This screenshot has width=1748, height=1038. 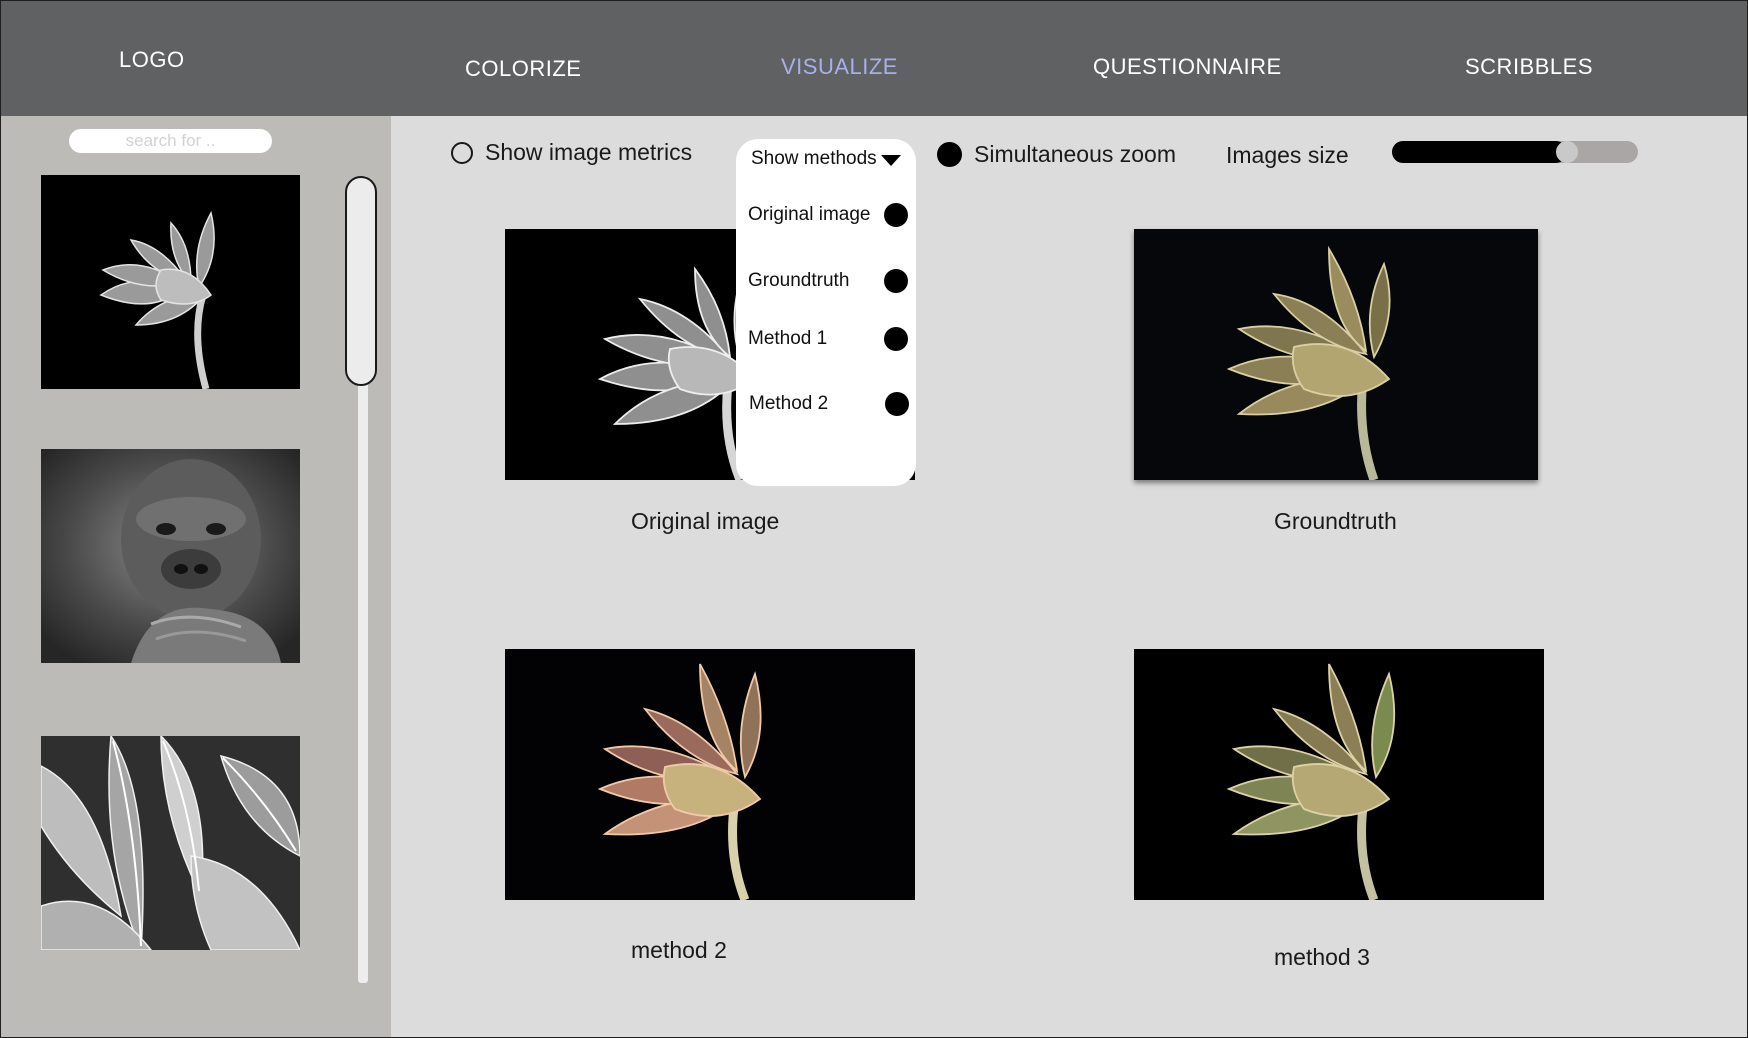 I want to click on logo: LOGO, so click(x=152, y=59).